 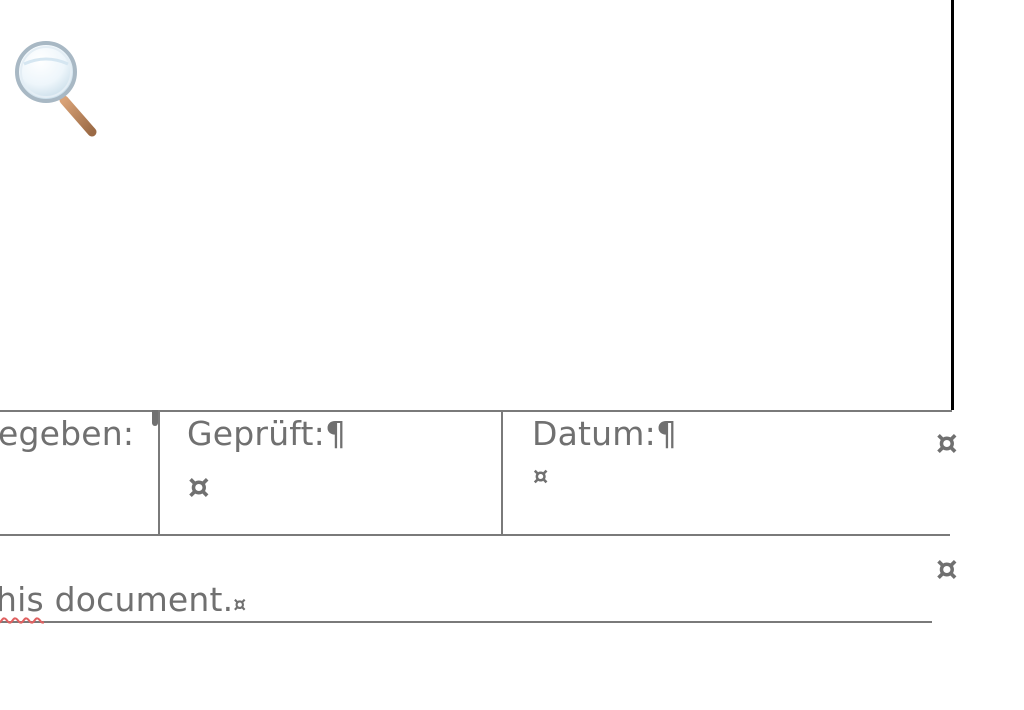 I want to click on footer-text-rest: document., so click(x=138, y=599).